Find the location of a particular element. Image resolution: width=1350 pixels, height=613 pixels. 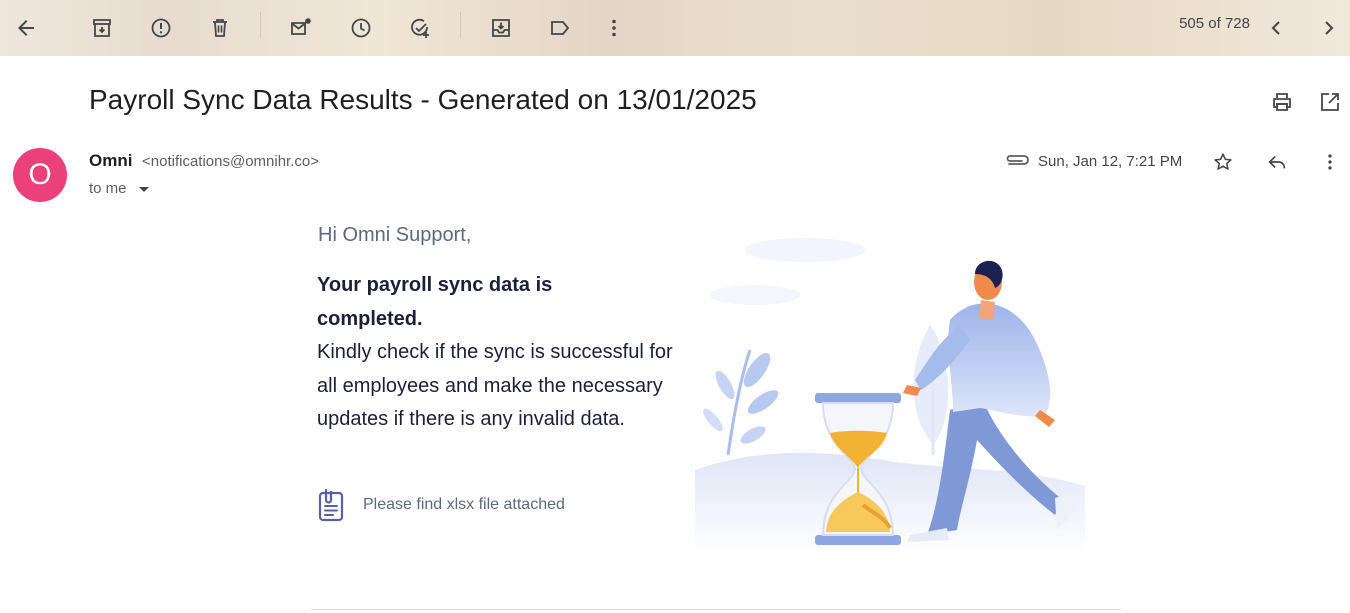

back-button is located at coordinates (26, 28).